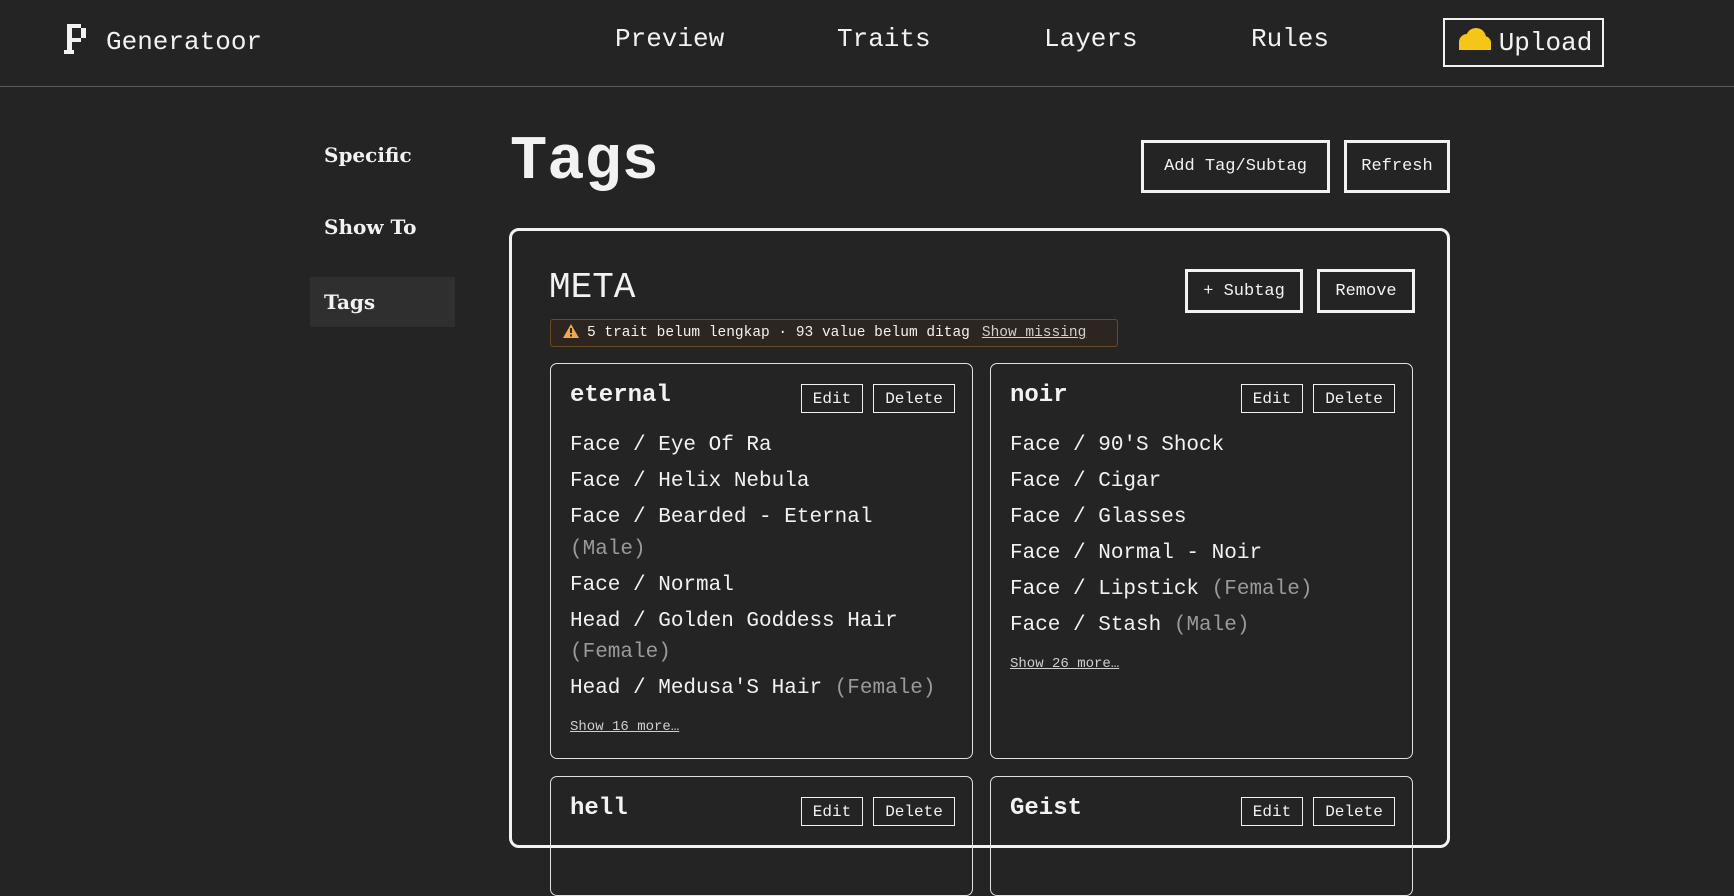 Image resolution: width=1734 pixels, height=896 pixels. Describe the element at coordinates (1545, 42) in the screenshot. I see `upload-label: Upload` at that location.